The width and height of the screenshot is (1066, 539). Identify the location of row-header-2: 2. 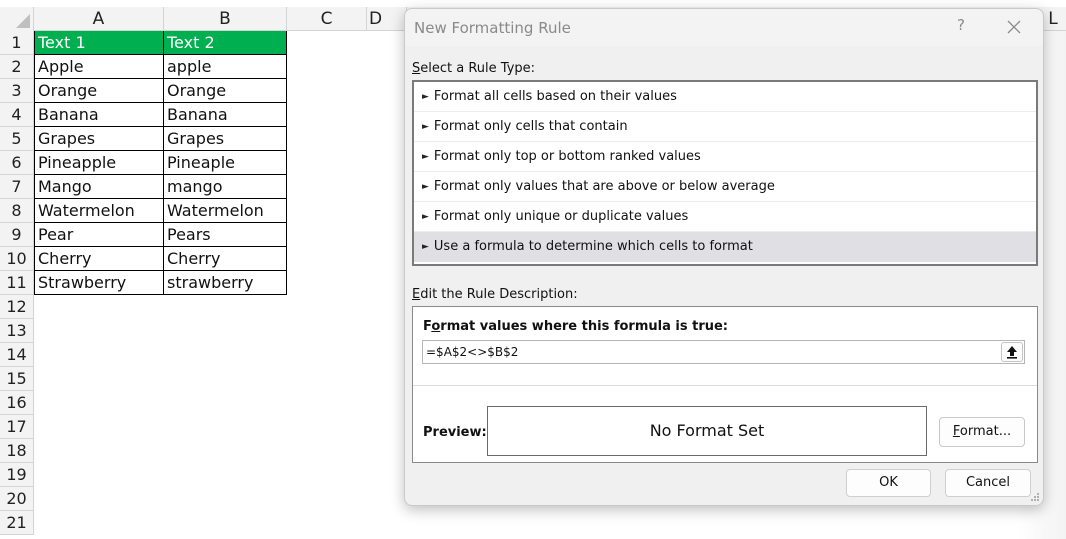
(17, 67).